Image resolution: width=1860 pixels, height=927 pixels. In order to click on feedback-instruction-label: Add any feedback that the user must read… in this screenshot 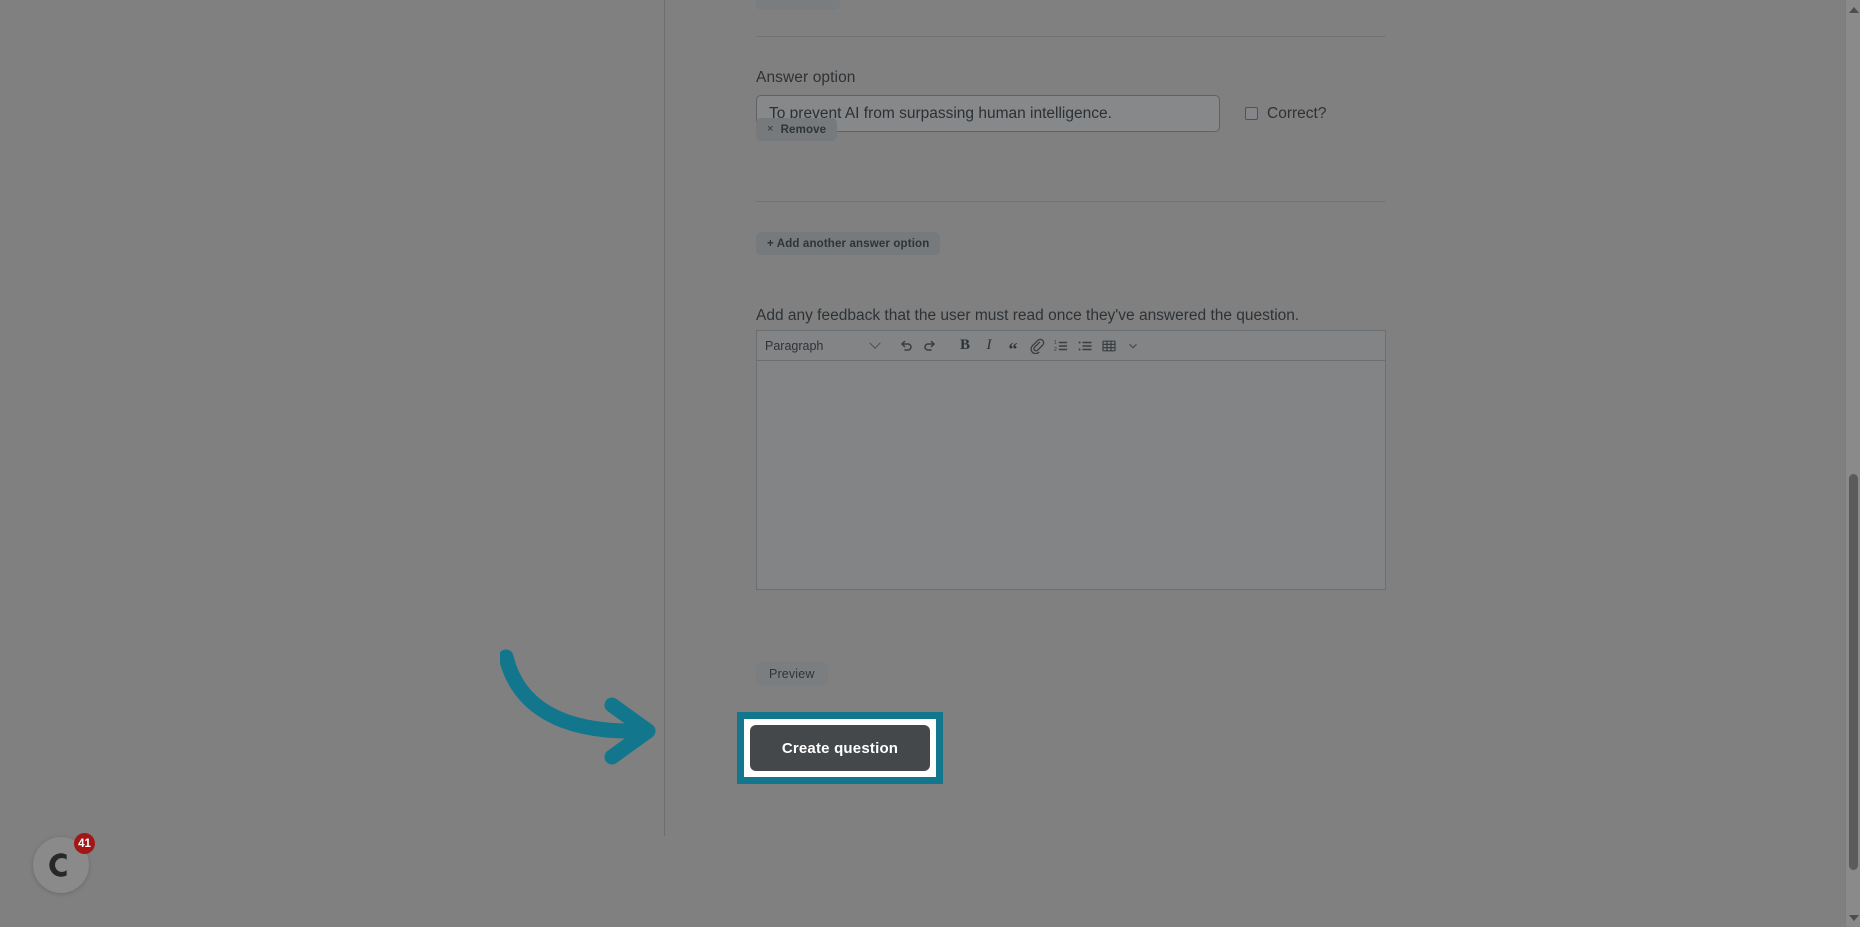, I will do `click(1028, 315)`.